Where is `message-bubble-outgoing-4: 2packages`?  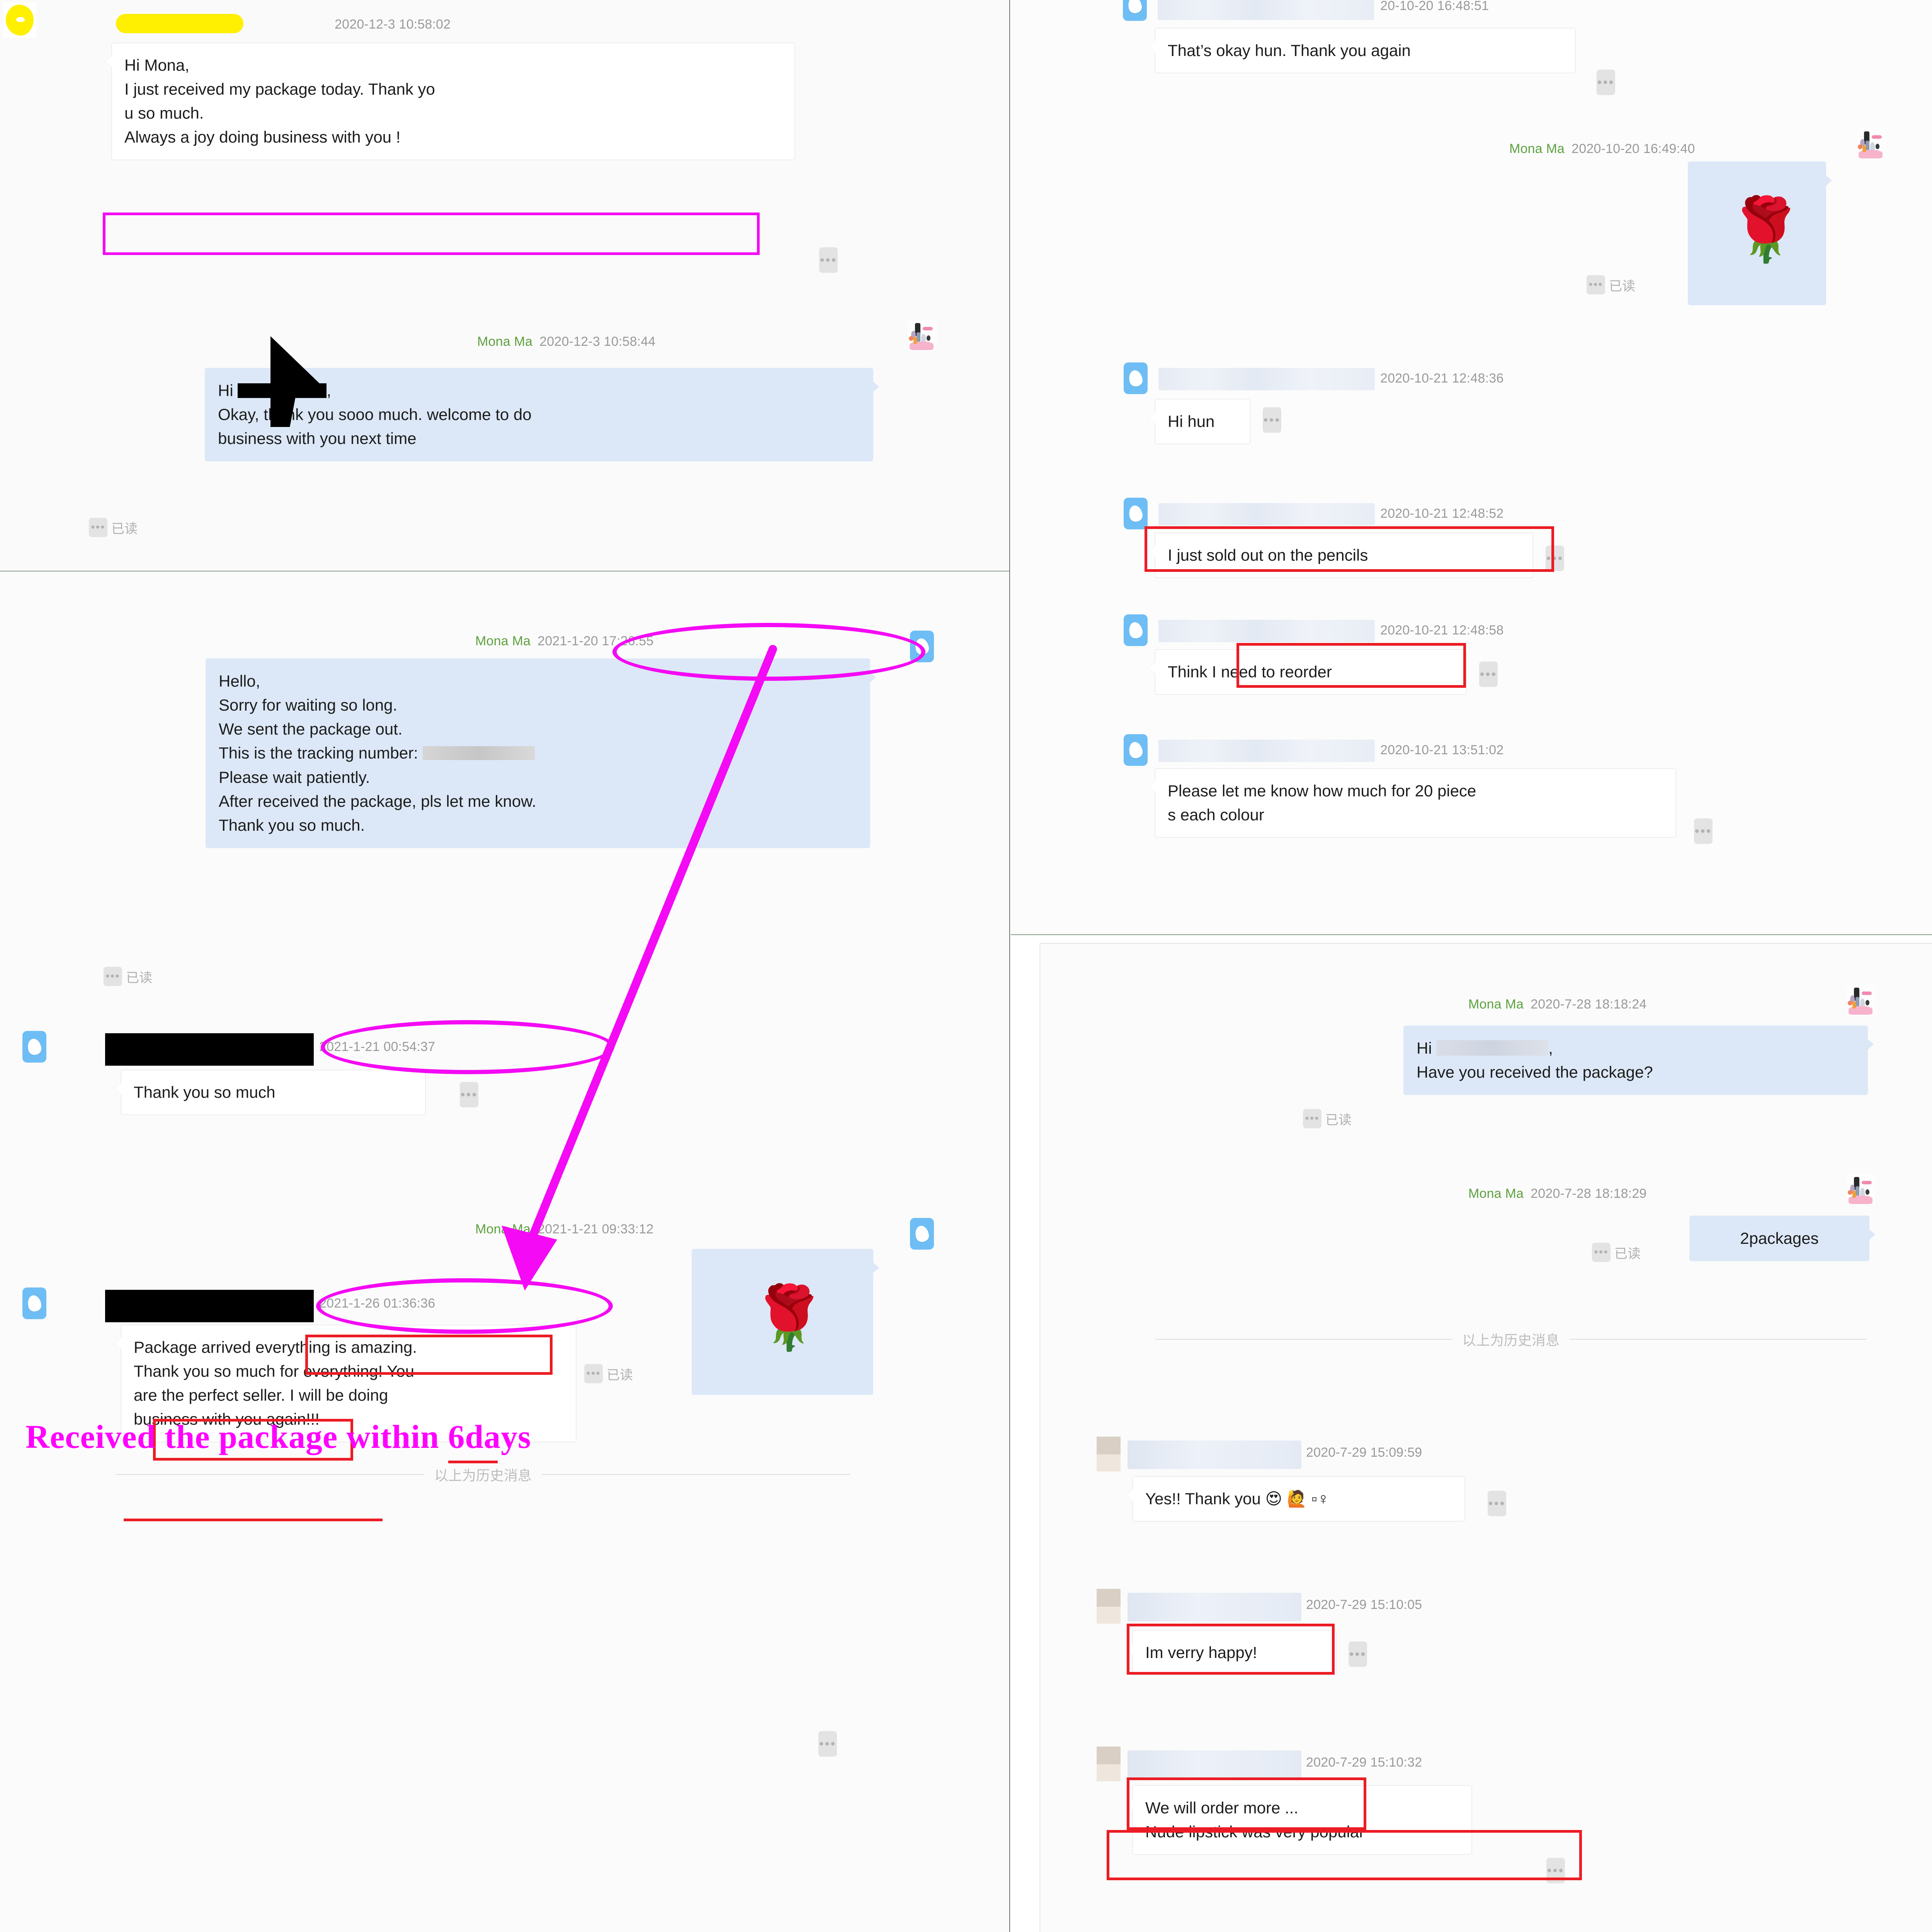 message-bubble-outgoing-4: 2packages is located at coordinates (1782, 1239).